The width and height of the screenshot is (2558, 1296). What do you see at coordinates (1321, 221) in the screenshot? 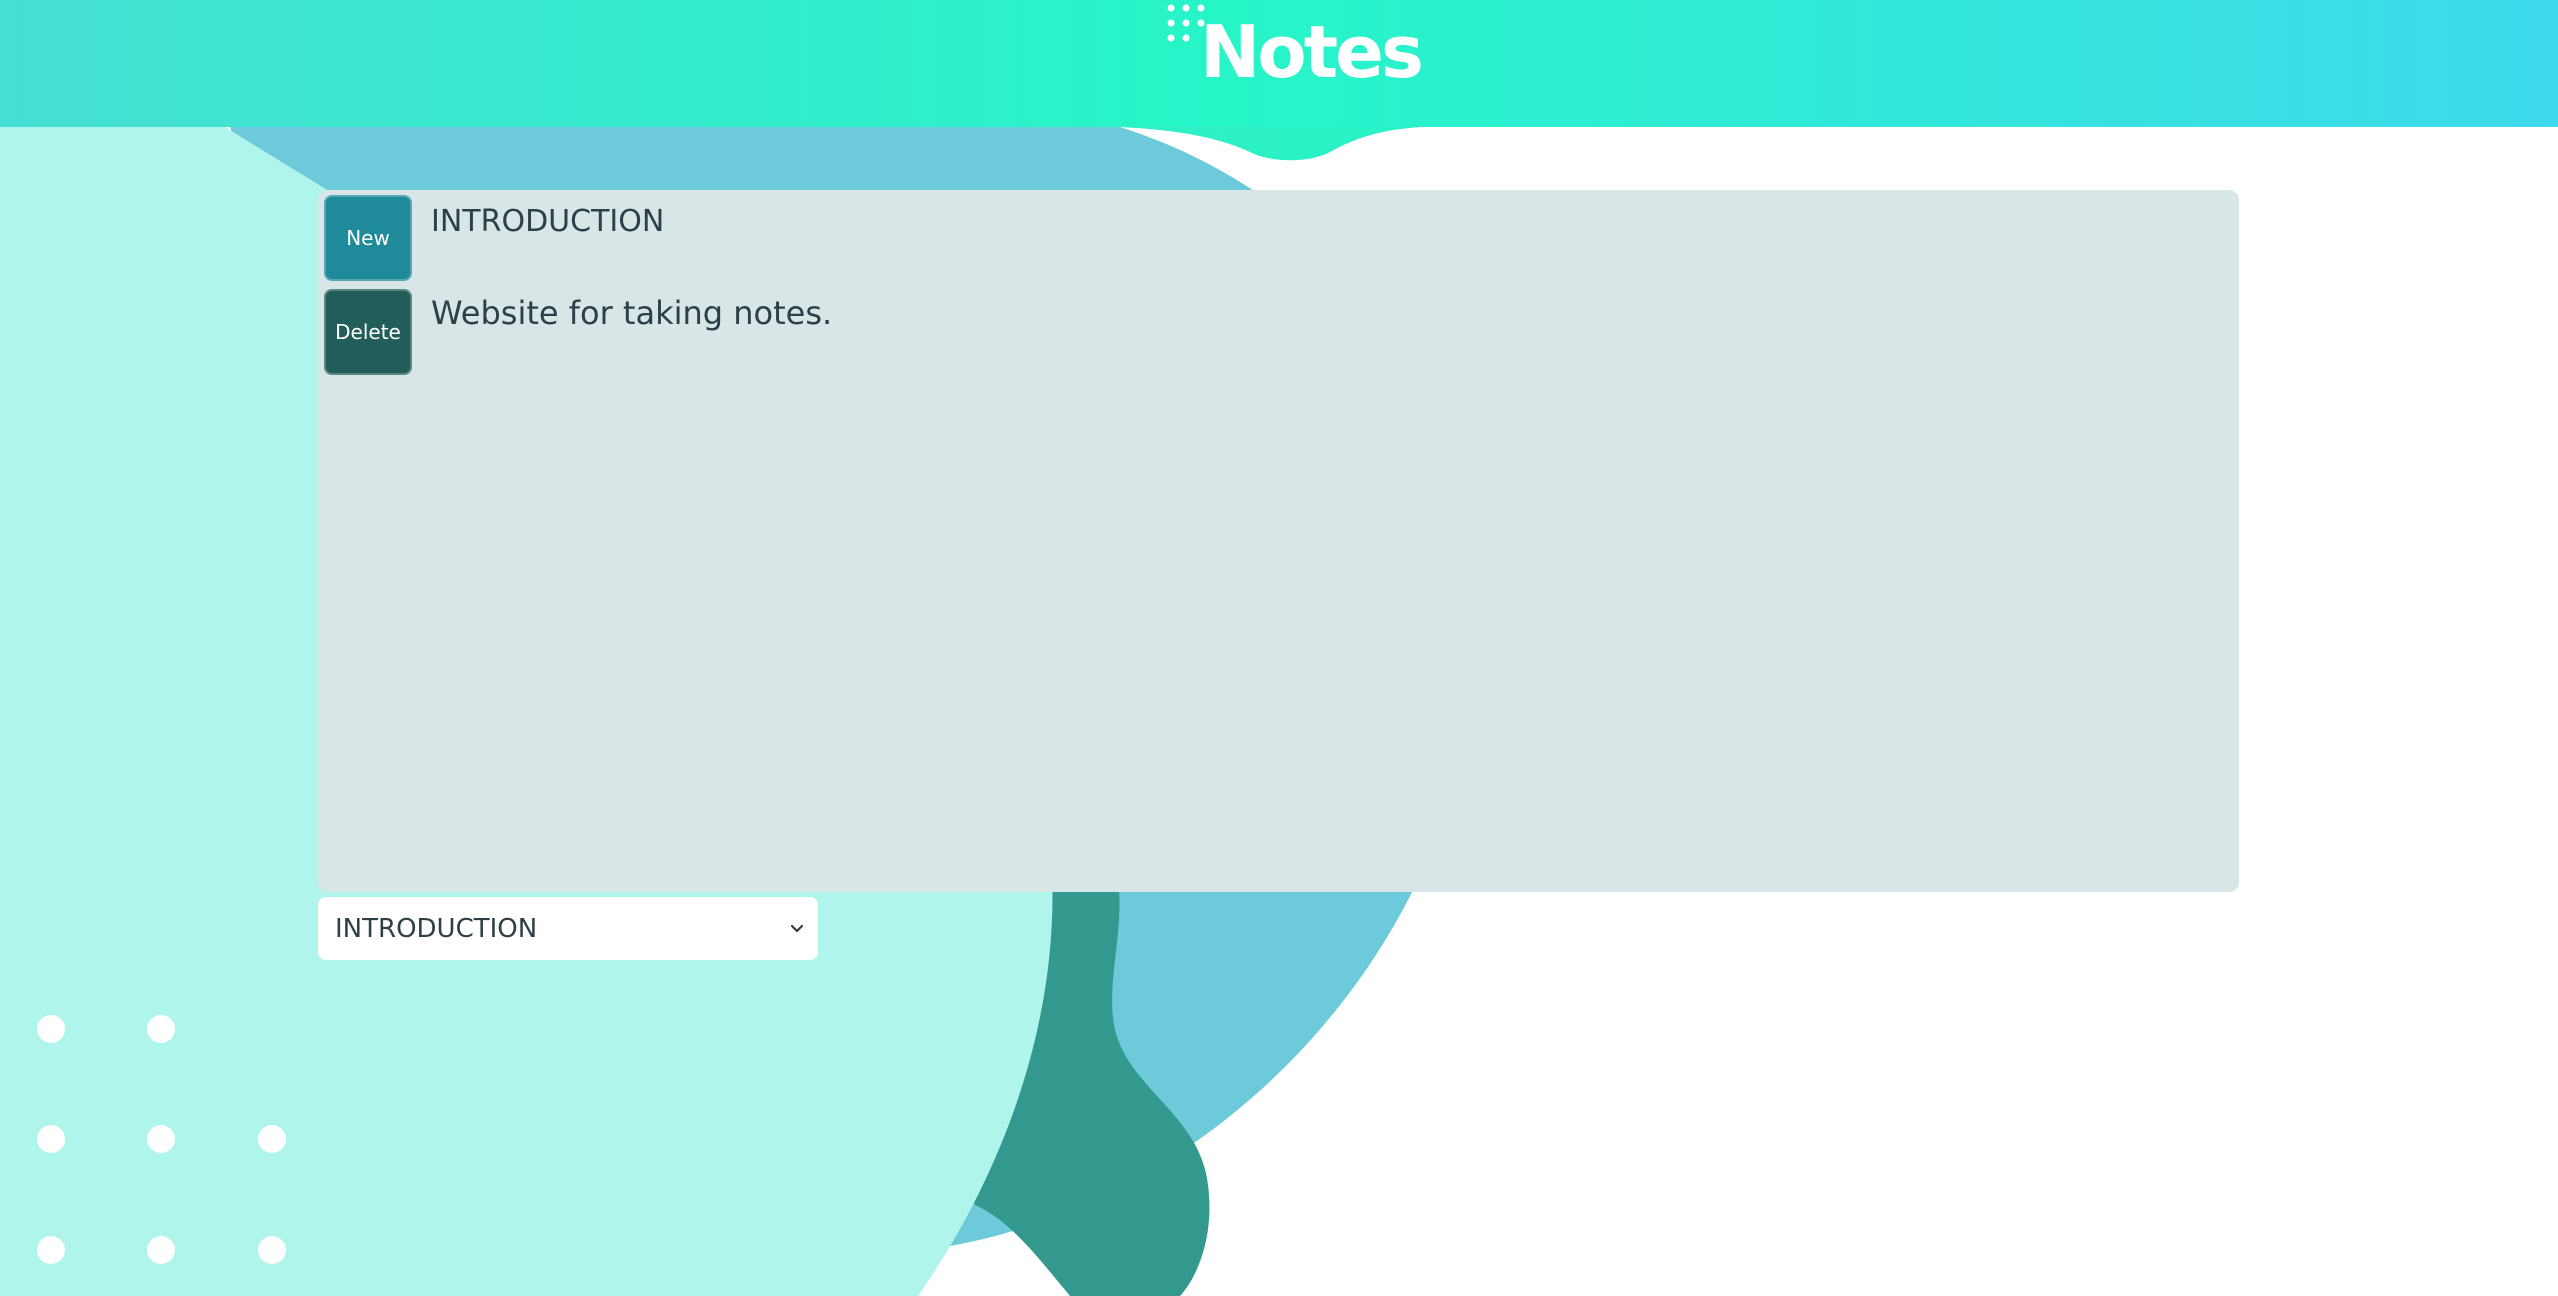
I see `note-title-field: INTRODUCTION` at bounding box center [1321, 221].